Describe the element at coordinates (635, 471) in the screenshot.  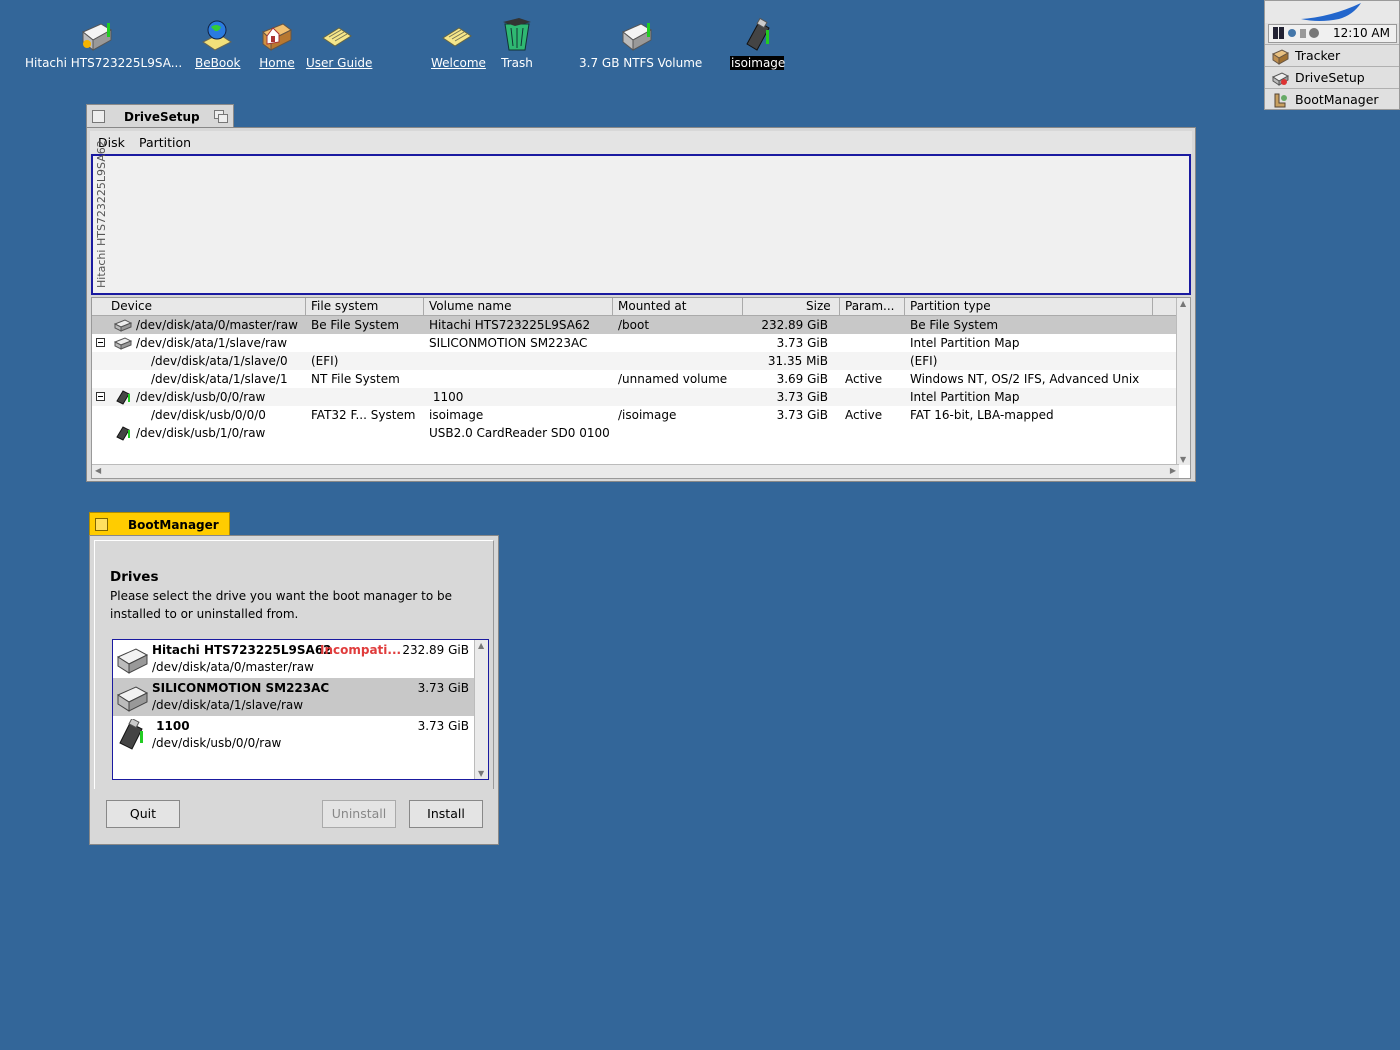
I see `horizontal-scrollbar: ◀ ▶` at that location.